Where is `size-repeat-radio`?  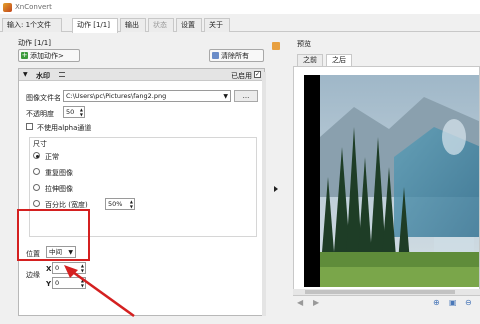
size-repeat-radio is located at coordinates (36, 171).